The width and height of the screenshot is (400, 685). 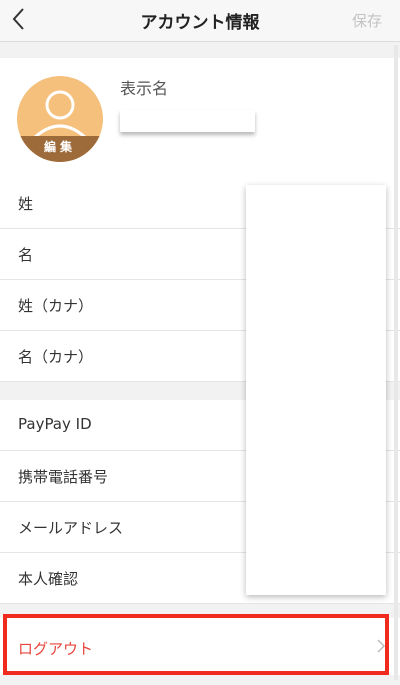 What do you see at coordinates (26, 204) in the screenshot?
I see `field-label: 姓` at bounding box center [26, 204].